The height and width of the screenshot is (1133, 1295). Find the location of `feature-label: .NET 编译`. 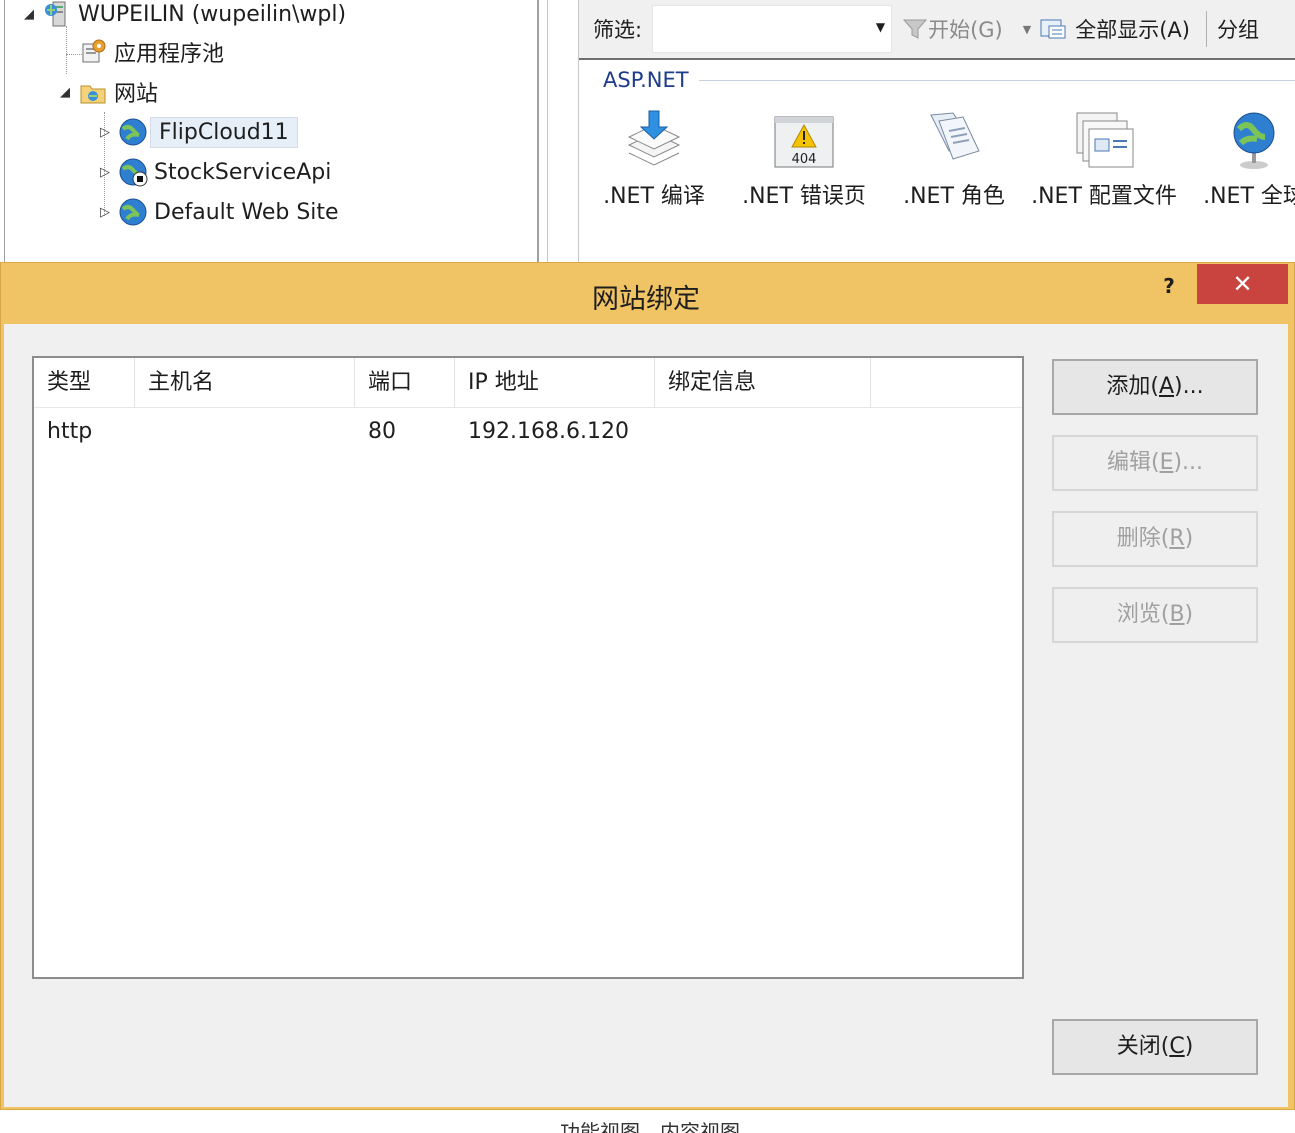

feature-label: .NET 编译 is located at coordinates (654, 196).